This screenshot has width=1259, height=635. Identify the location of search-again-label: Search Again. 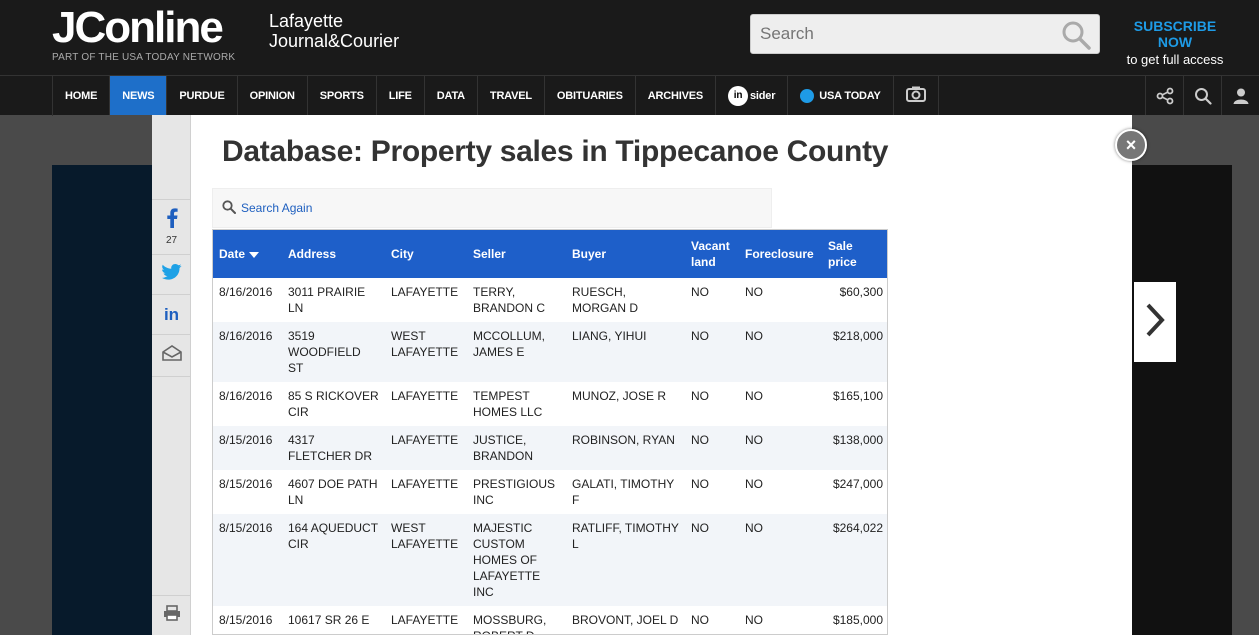
(277, 208).